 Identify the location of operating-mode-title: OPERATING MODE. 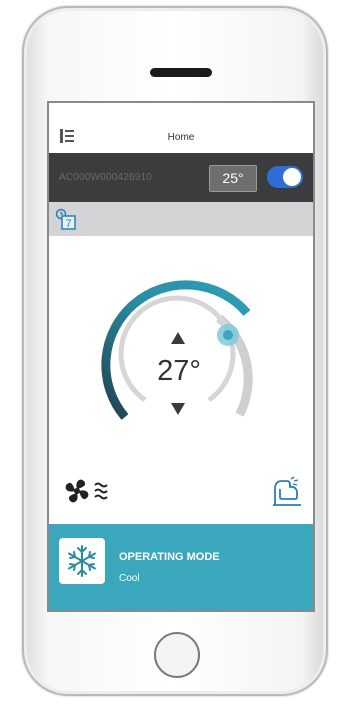
(169, 557).